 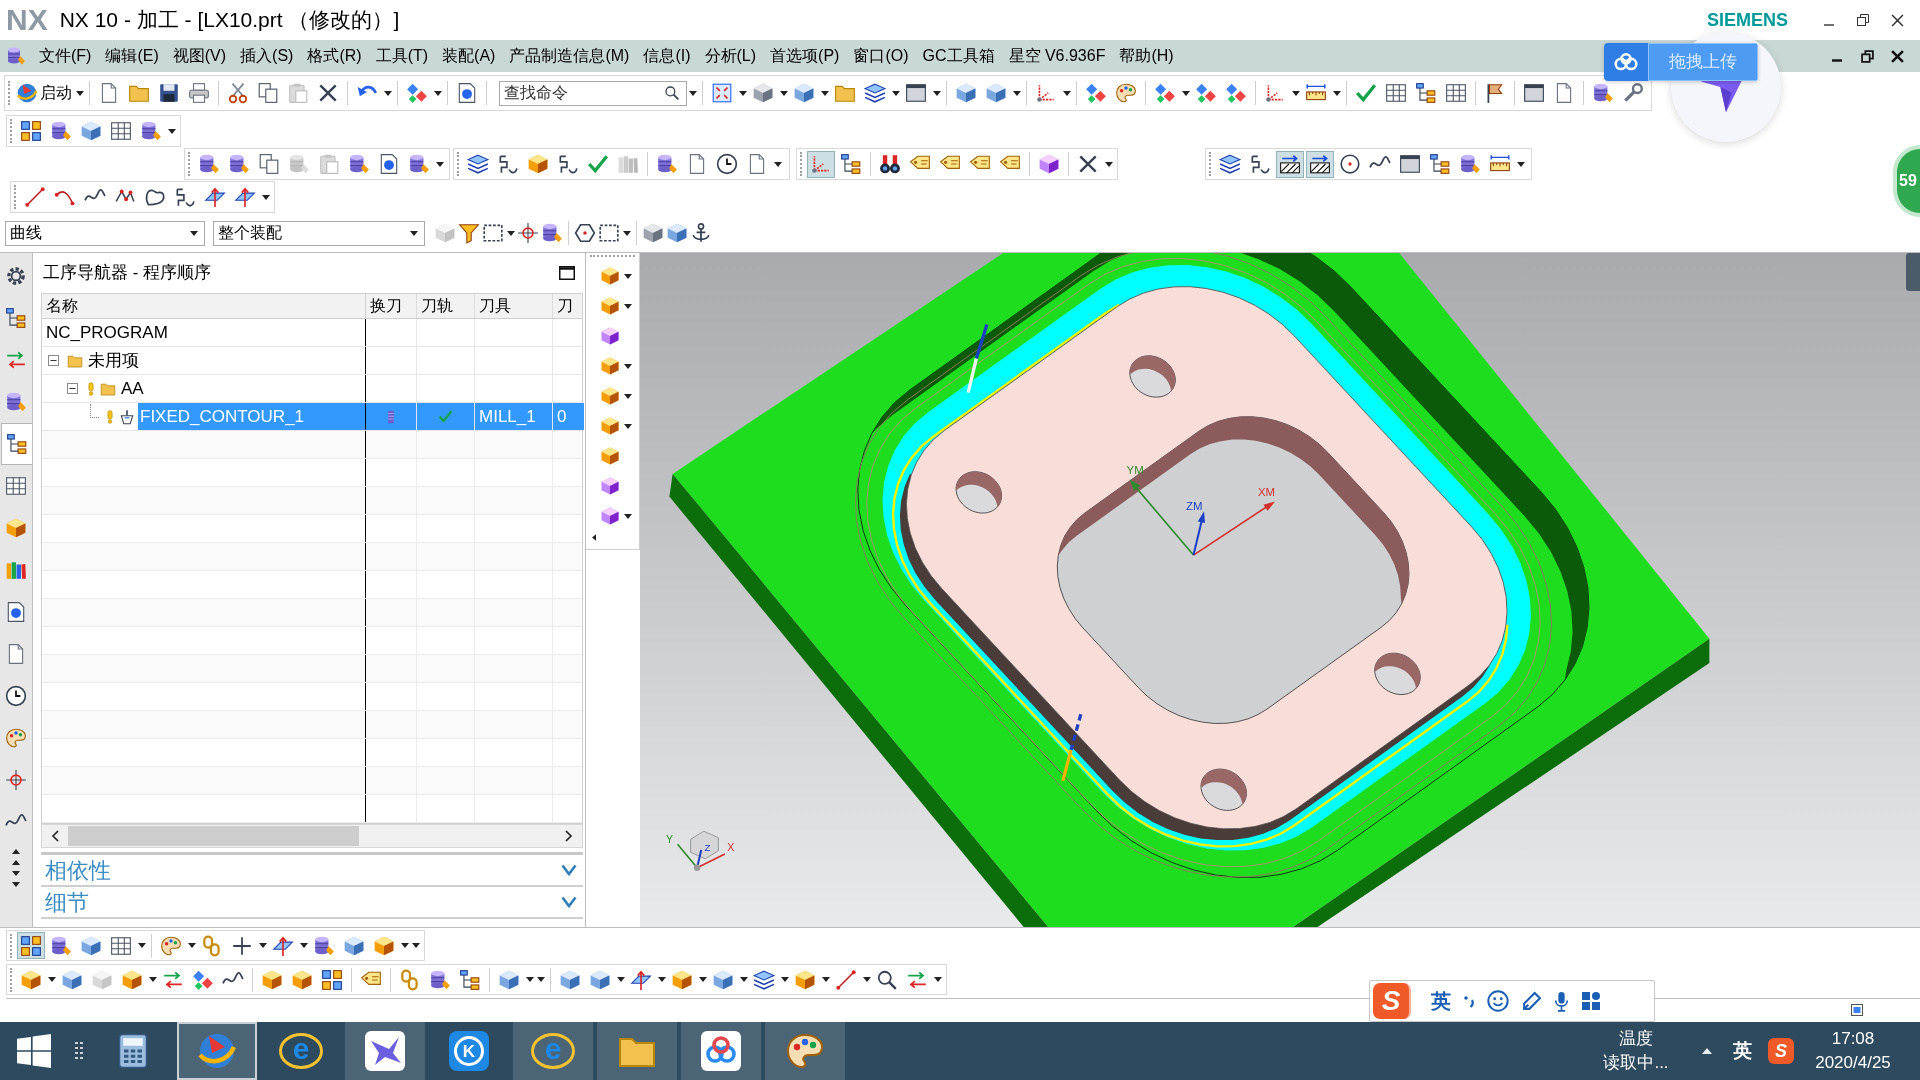 I want to click on hexagon-icon, so click(x=585, y=233).